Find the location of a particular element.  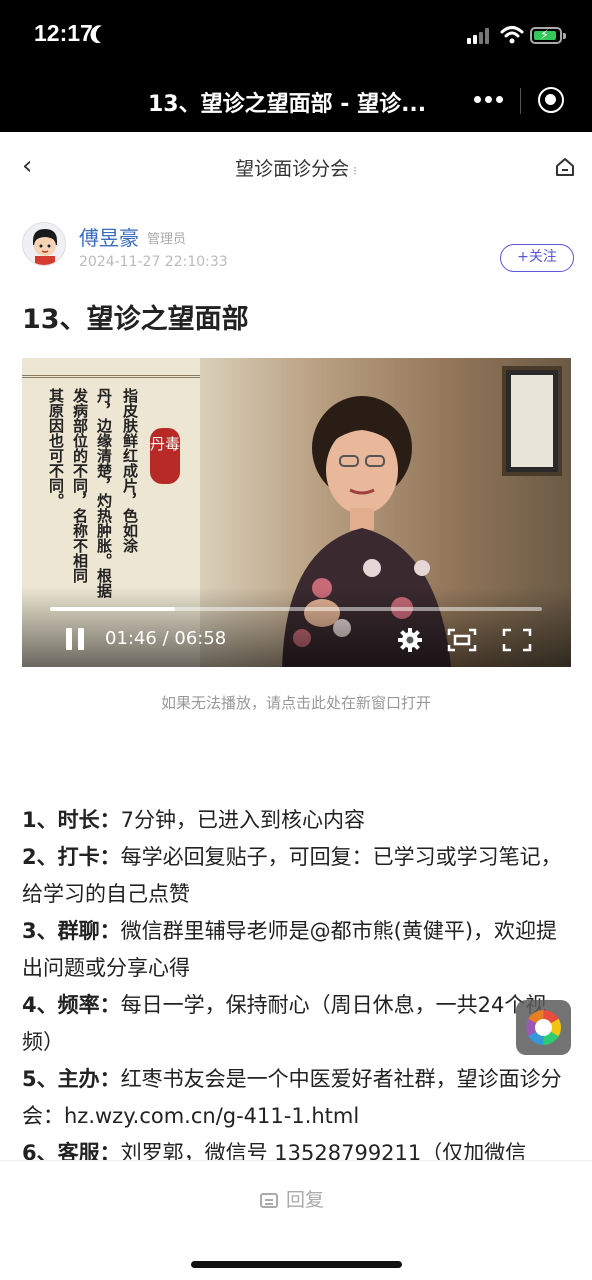

close-circle-icon is located at coordinates (551, 100).